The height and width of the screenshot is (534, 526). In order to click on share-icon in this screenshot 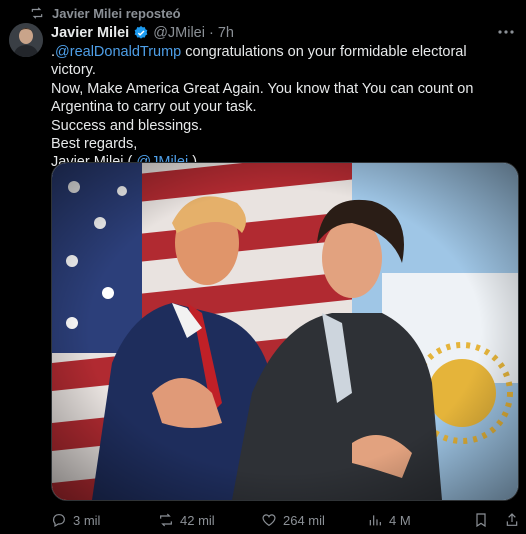, I will do `click(512, 519)`.